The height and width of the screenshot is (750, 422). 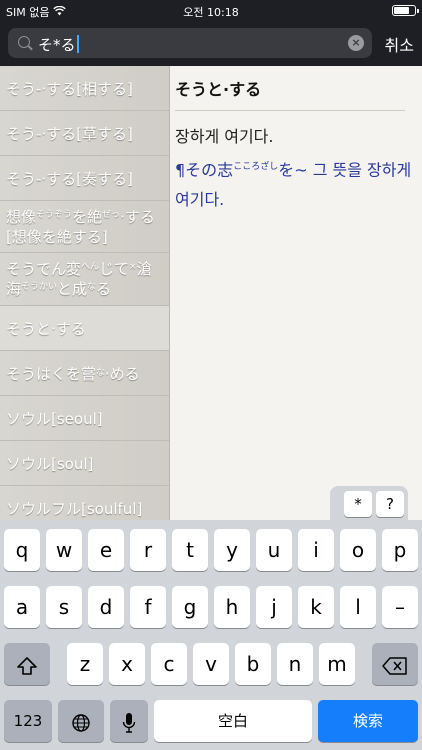 I want to click on key-a: a, so click(x=22, y=607).